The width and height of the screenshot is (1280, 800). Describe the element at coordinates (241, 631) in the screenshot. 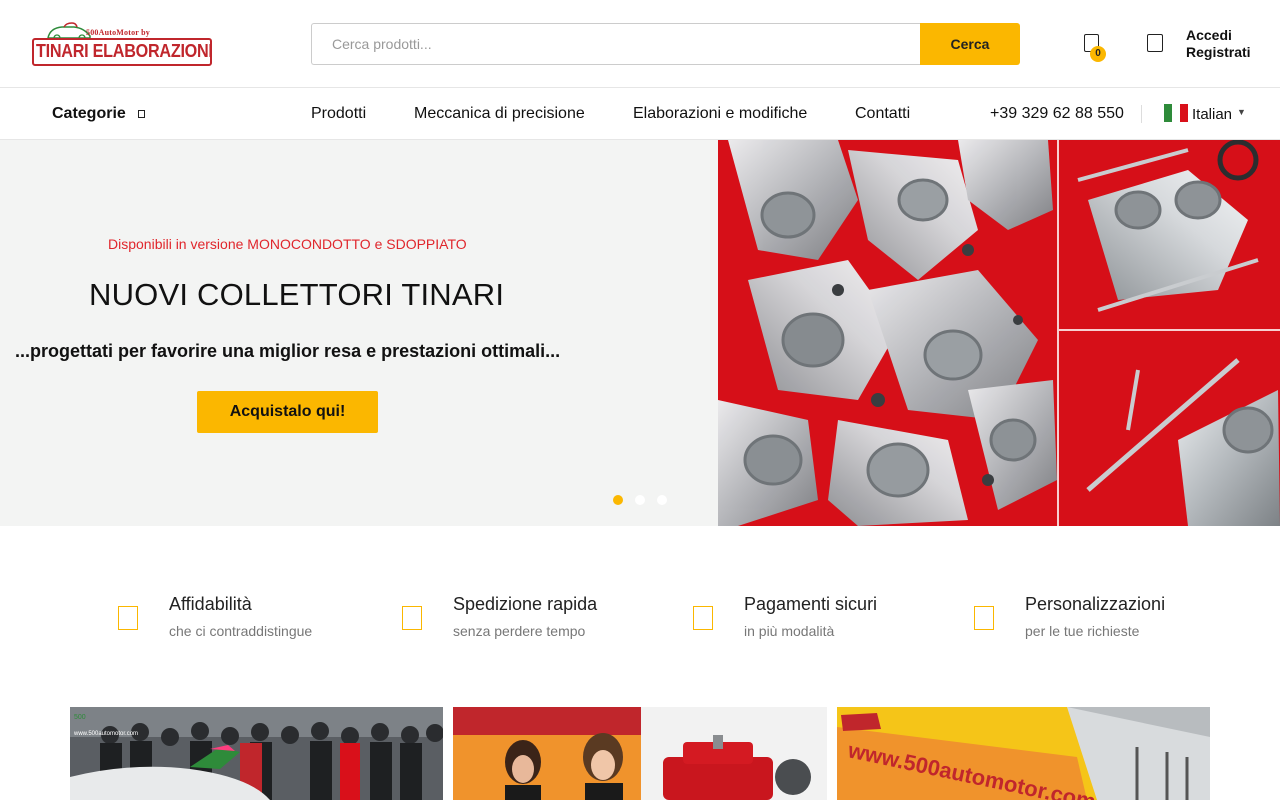

I see `feature-subtitle: che ci contraddistingue` at that location.